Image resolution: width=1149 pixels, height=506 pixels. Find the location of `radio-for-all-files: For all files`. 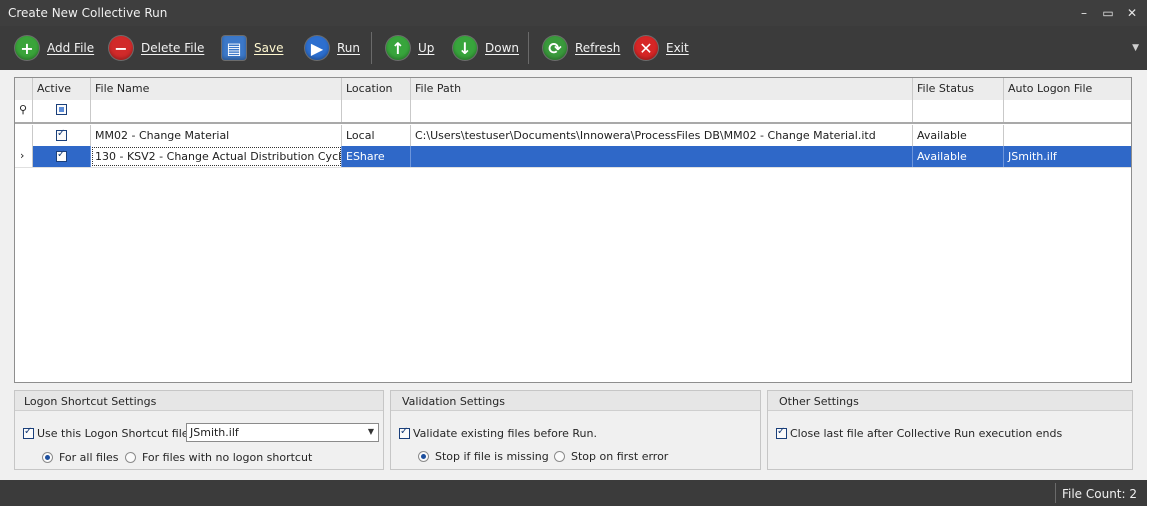

radio-for-all-files: For all files is located at coordinates (80, 457).